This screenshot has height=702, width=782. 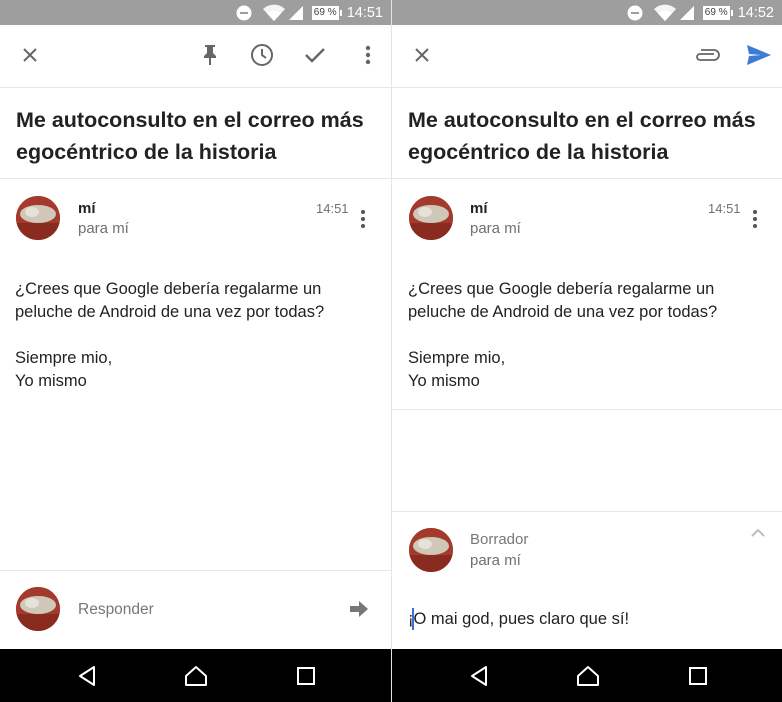 I want to click on chevron-up-icon, so click(x=758, y=533).